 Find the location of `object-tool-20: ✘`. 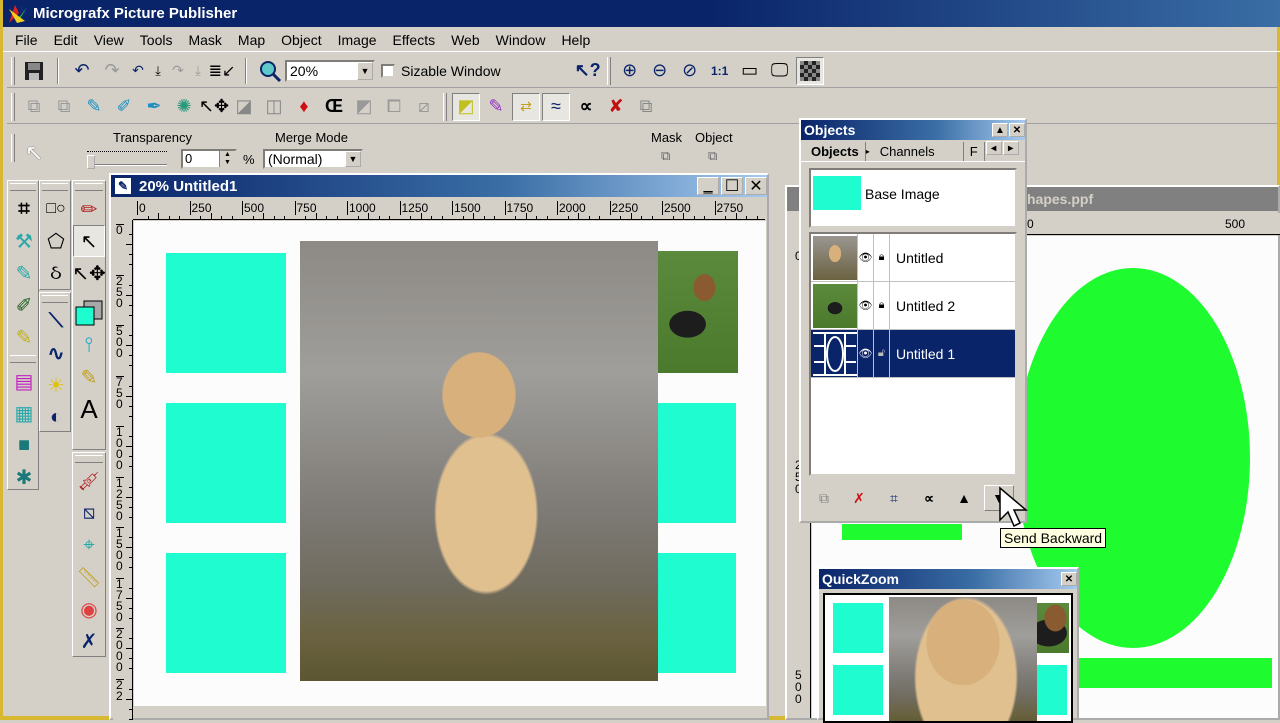

object-tool-20: ✘ is located at coordinates (616, 107).